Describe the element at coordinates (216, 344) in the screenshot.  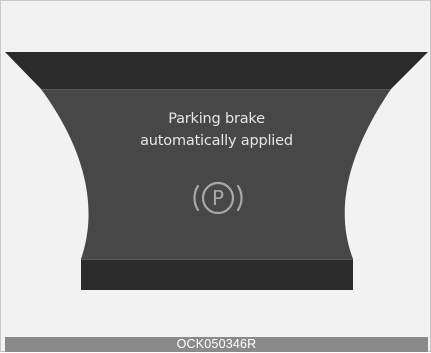
I see `figure-code-label: OCK050346R` at that location.